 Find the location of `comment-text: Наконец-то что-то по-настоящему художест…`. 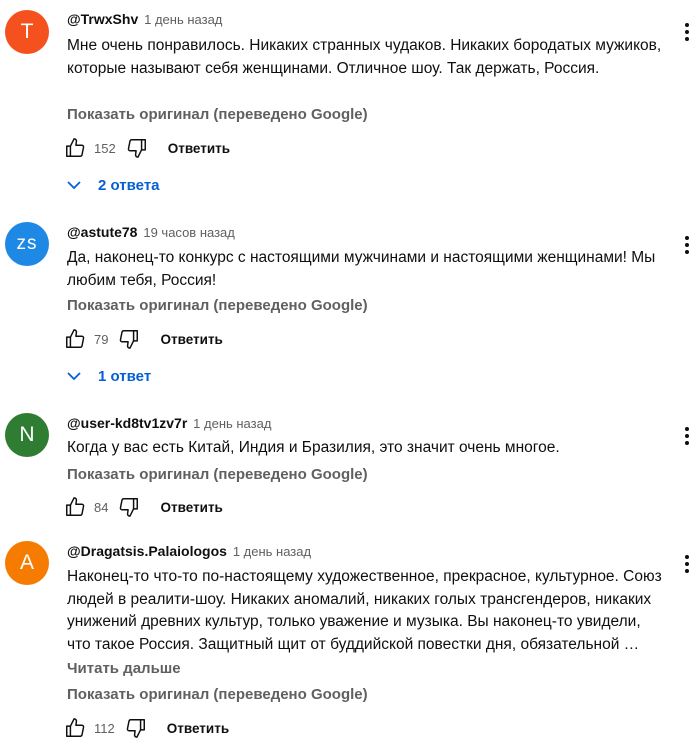

comment-text: Наконец-то что-то по-настоящему художест… is located at coordinates (364, 610).